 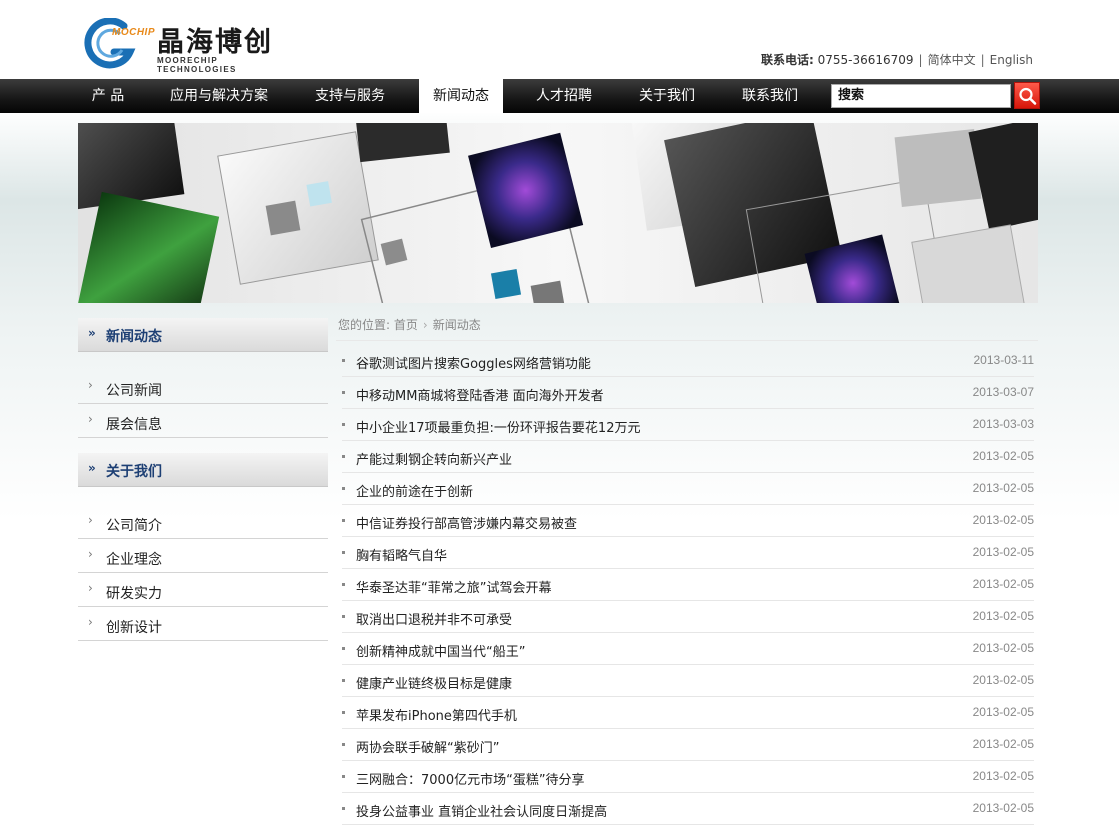 What do you see at coordinates (1027, 95) in the screenshot?
I see `search-button` at bounding box center [1027, 95].